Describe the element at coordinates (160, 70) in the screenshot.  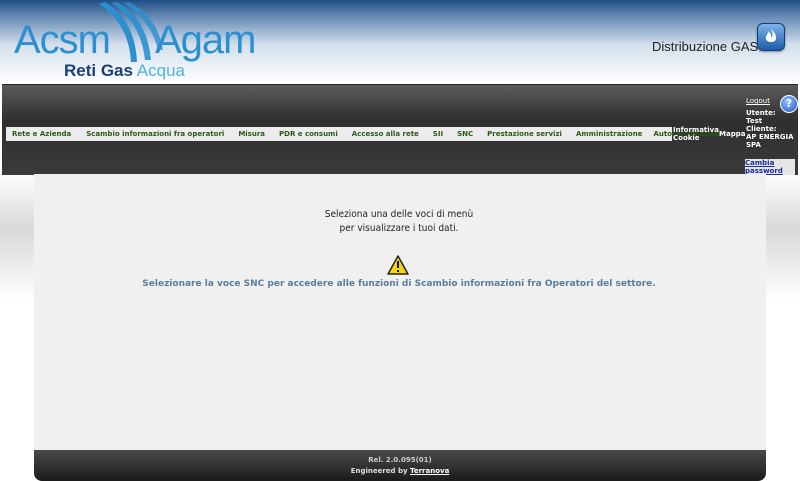
I see `logo-acqua: Acqua` at that location.